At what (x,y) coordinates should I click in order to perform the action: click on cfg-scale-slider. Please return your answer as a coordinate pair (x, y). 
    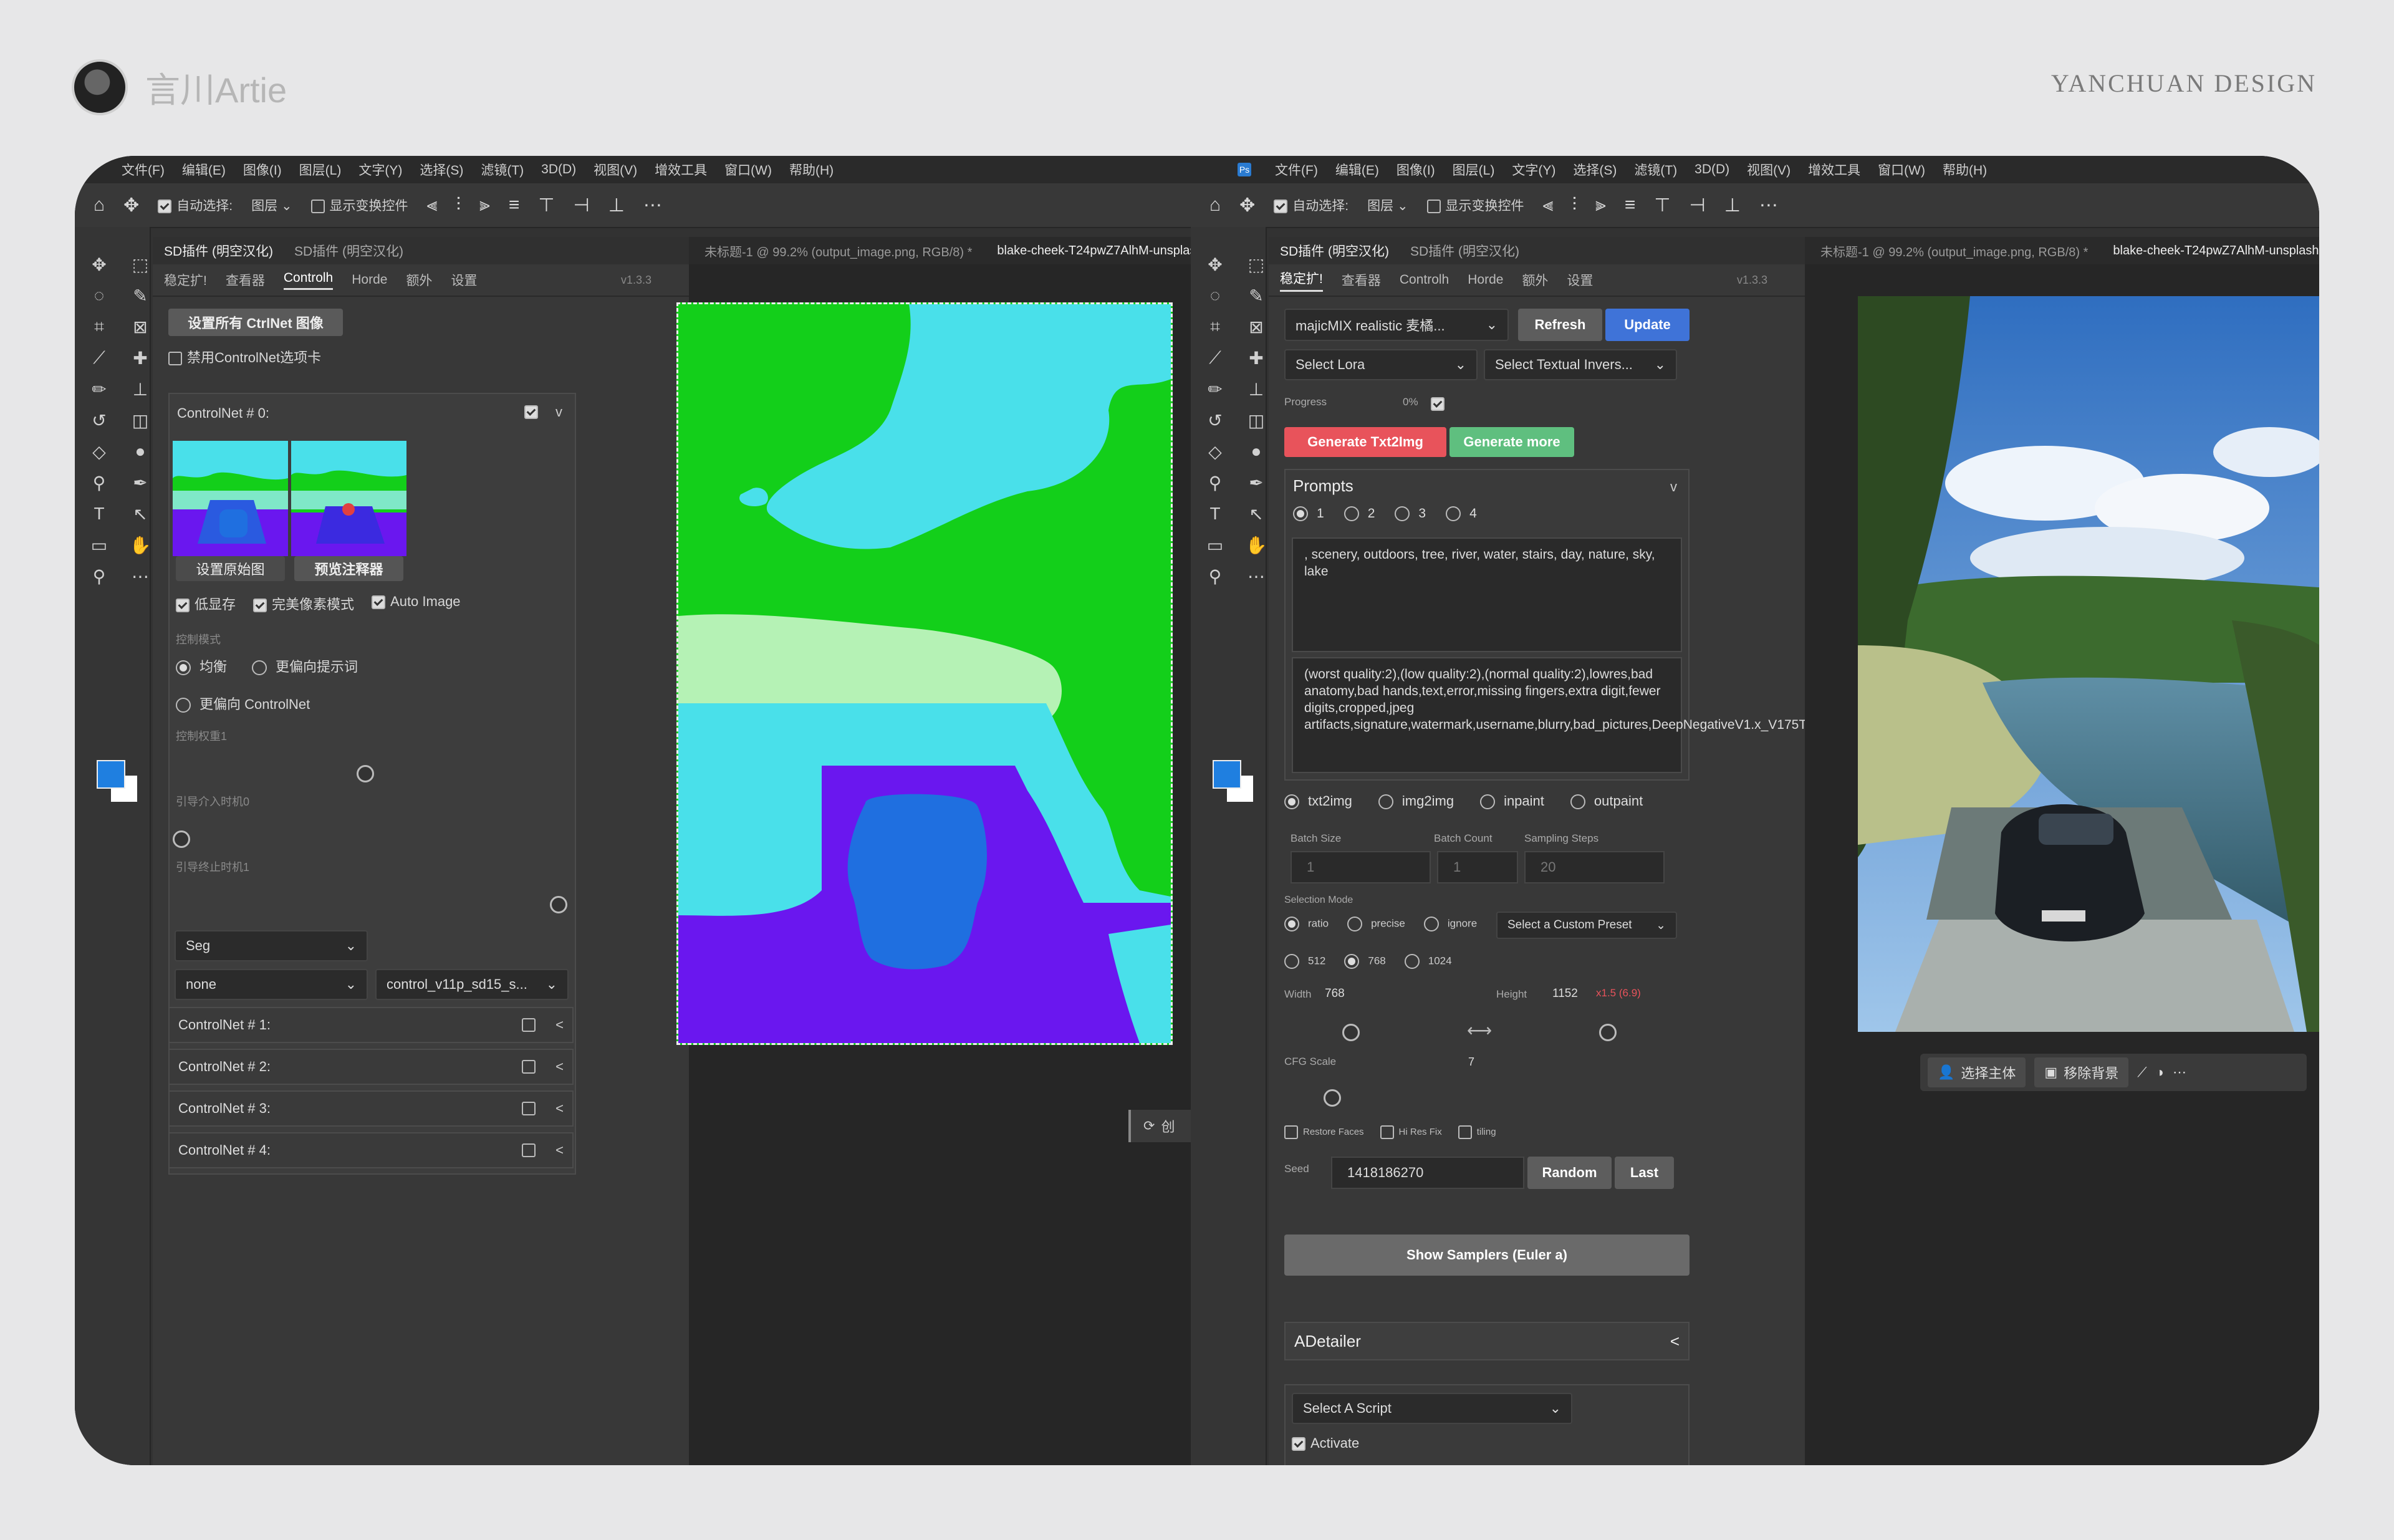
    Looking at the image, I should click on (1332, 1098).